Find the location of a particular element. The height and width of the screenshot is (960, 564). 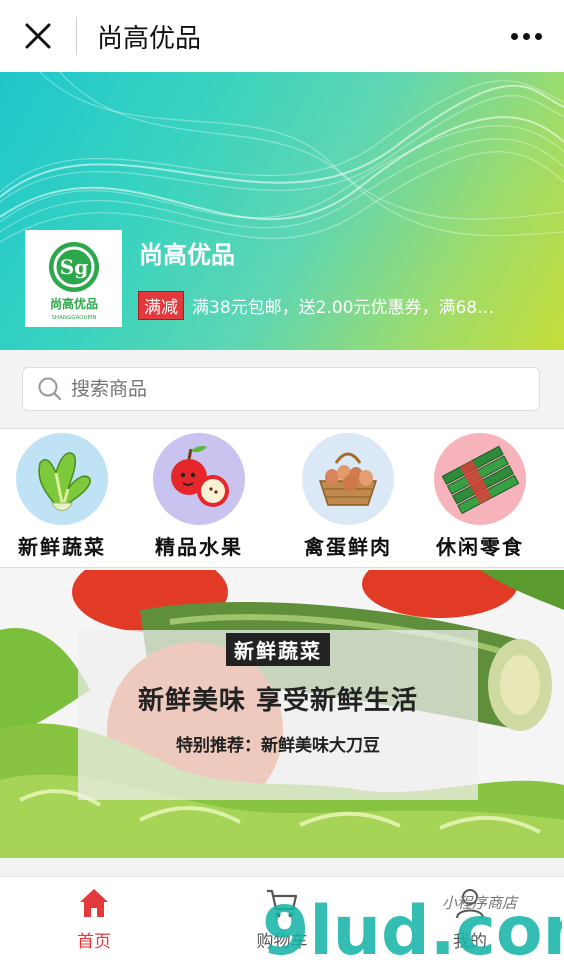

category-eggs-meat: 禽蛋鲜肉 is located at coordinates (348, 496).